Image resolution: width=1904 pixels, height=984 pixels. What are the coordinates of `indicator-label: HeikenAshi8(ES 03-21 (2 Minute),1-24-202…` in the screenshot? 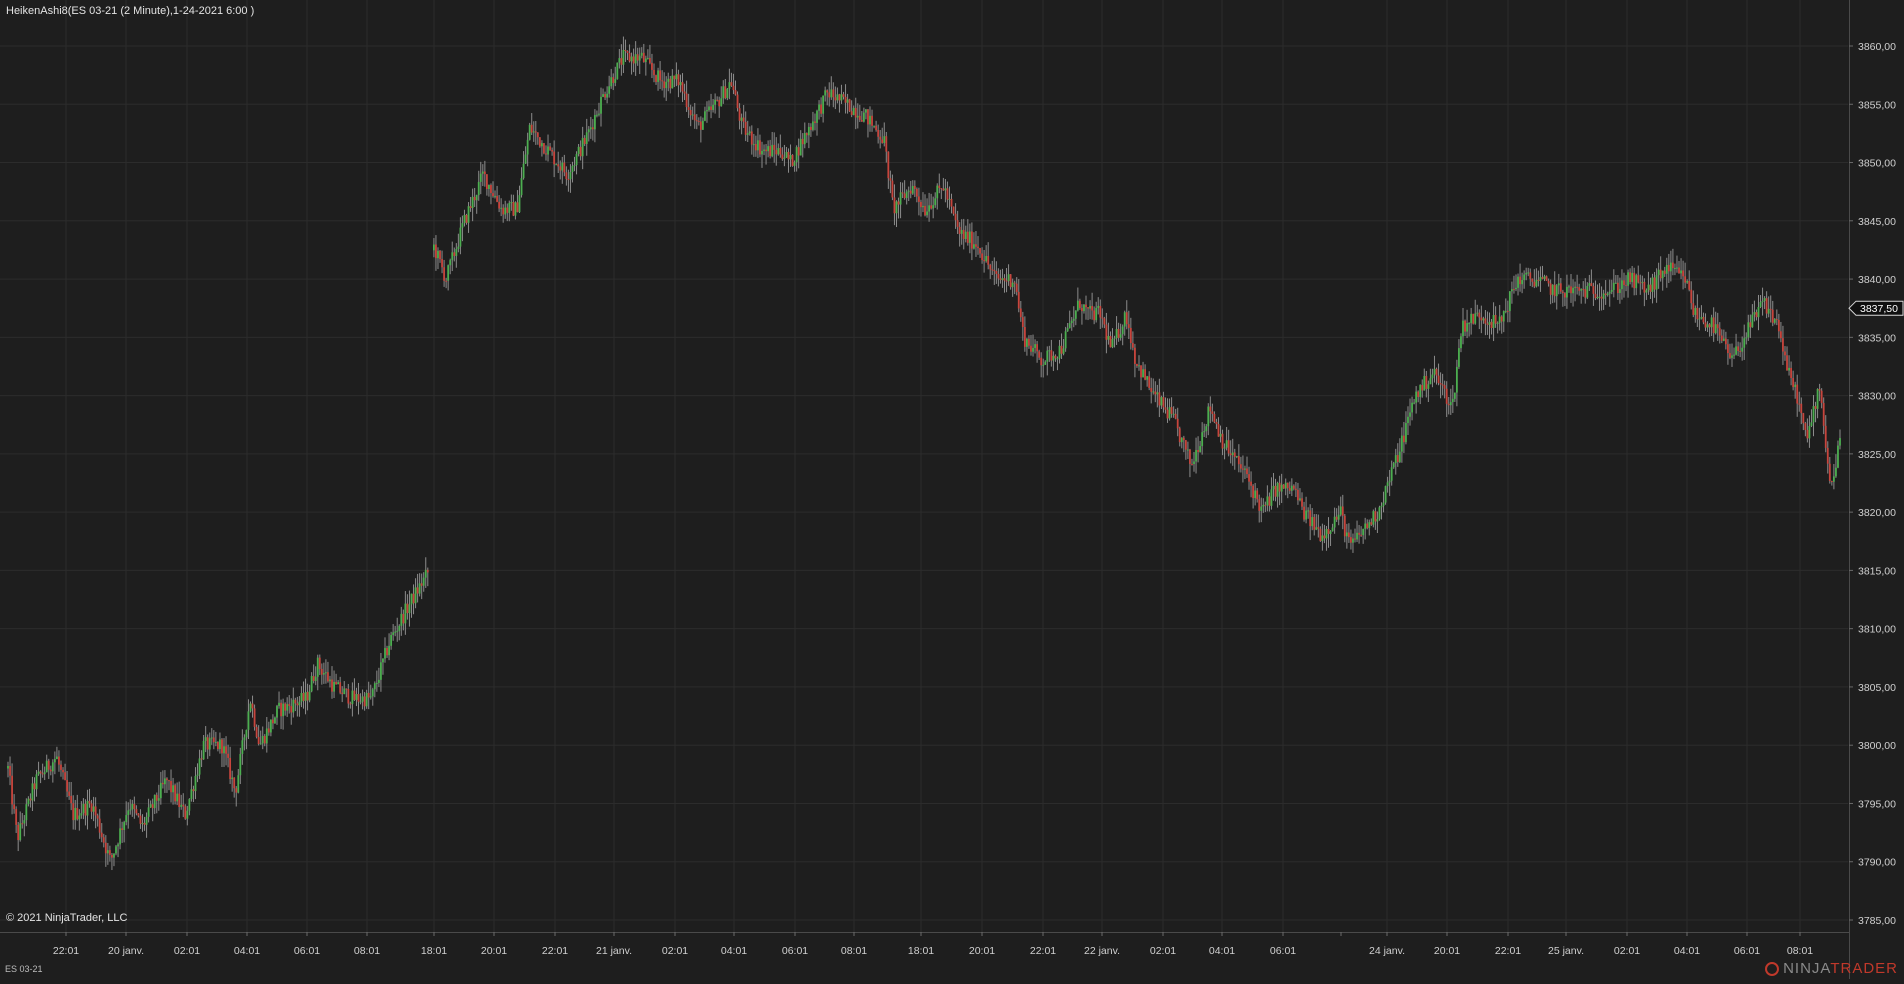 It's located at (130, 11).